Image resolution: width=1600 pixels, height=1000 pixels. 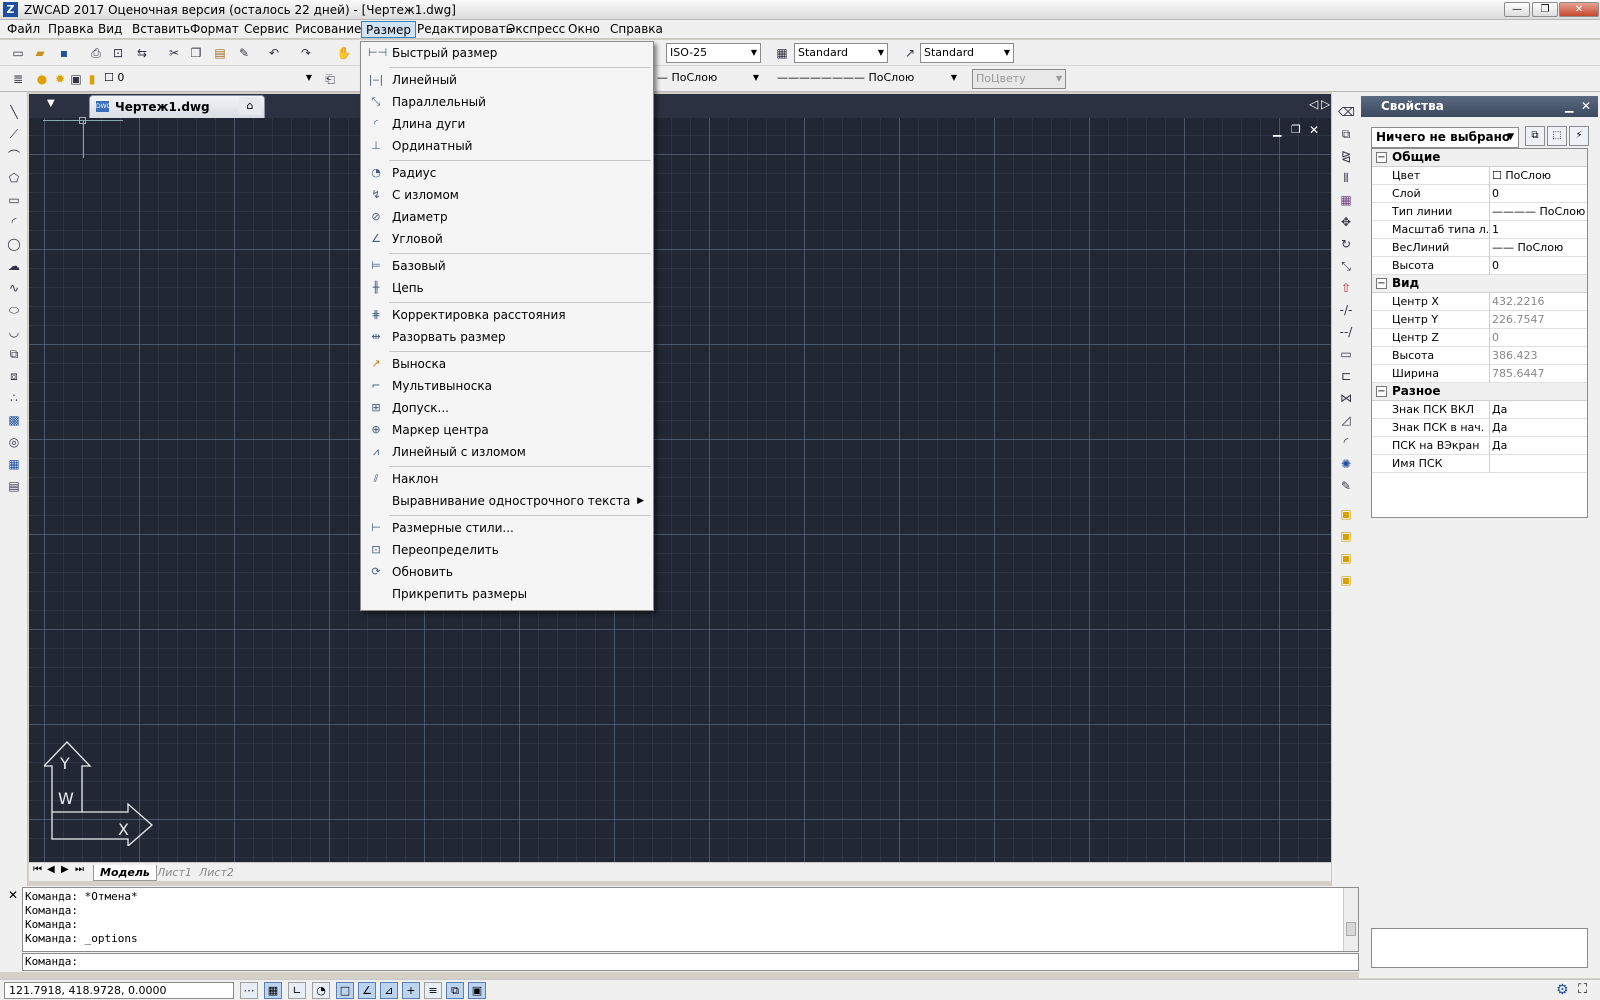 I want to click on grid-icon: ▦, so click(x=273, y=990).